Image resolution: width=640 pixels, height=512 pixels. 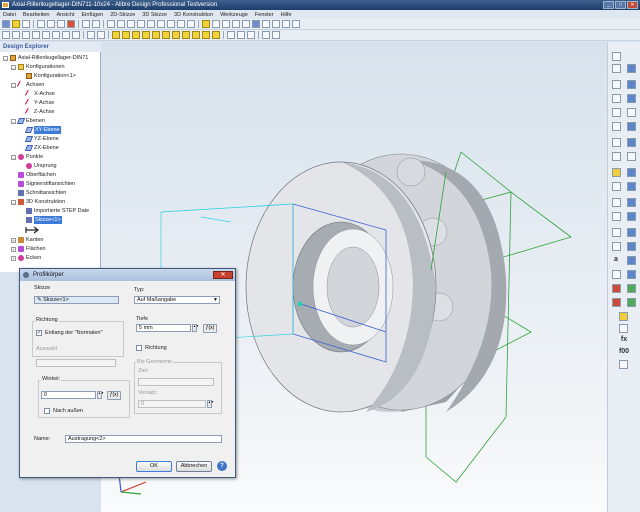 I want to click on filter-icon, so click(x=286, y=24).